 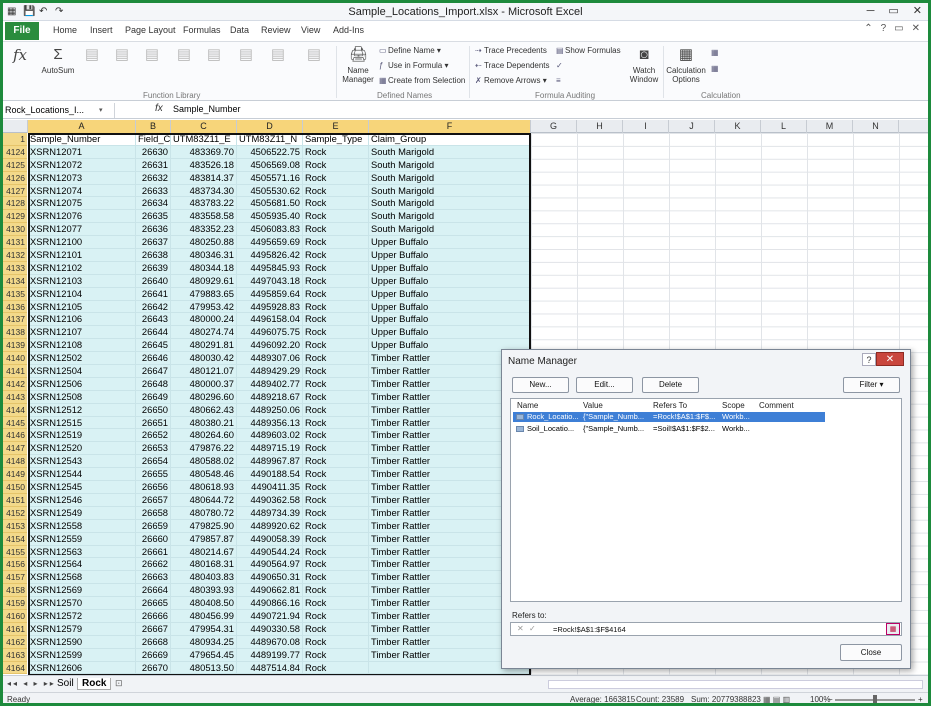 I want to click on row-number: 4146, so click(x=15, y=436).